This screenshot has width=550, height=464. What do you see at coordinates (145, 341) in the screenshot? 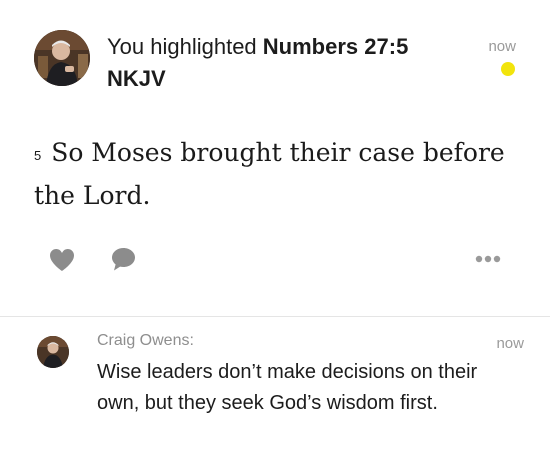
I see `comment-author: Craig Owens:` at bounding box center [145, 341].